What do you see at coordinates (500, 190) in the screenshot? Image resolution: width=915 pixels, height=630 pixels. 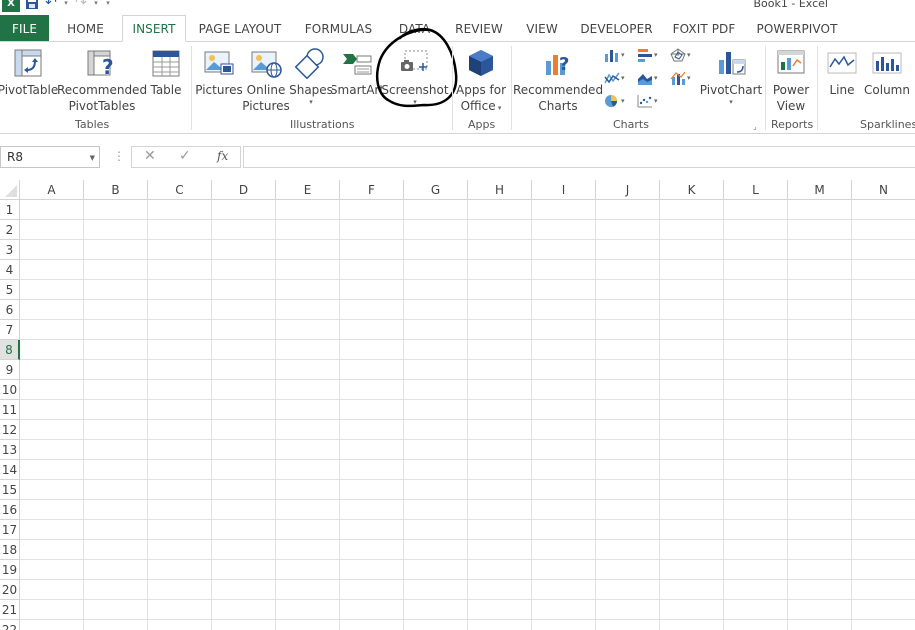 I see `column-header-h: H` at bounding box center [500, 190].